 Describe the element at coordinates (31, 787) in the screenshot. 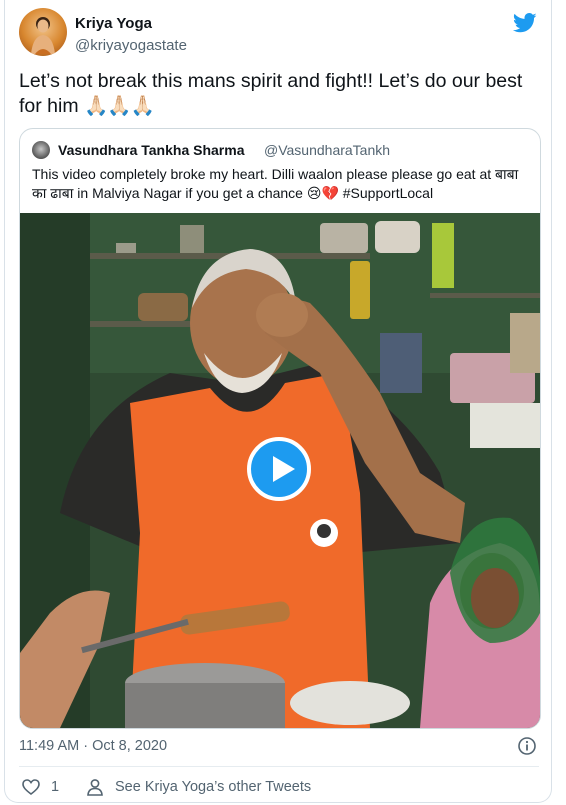

I see `heart-icon` at that location.